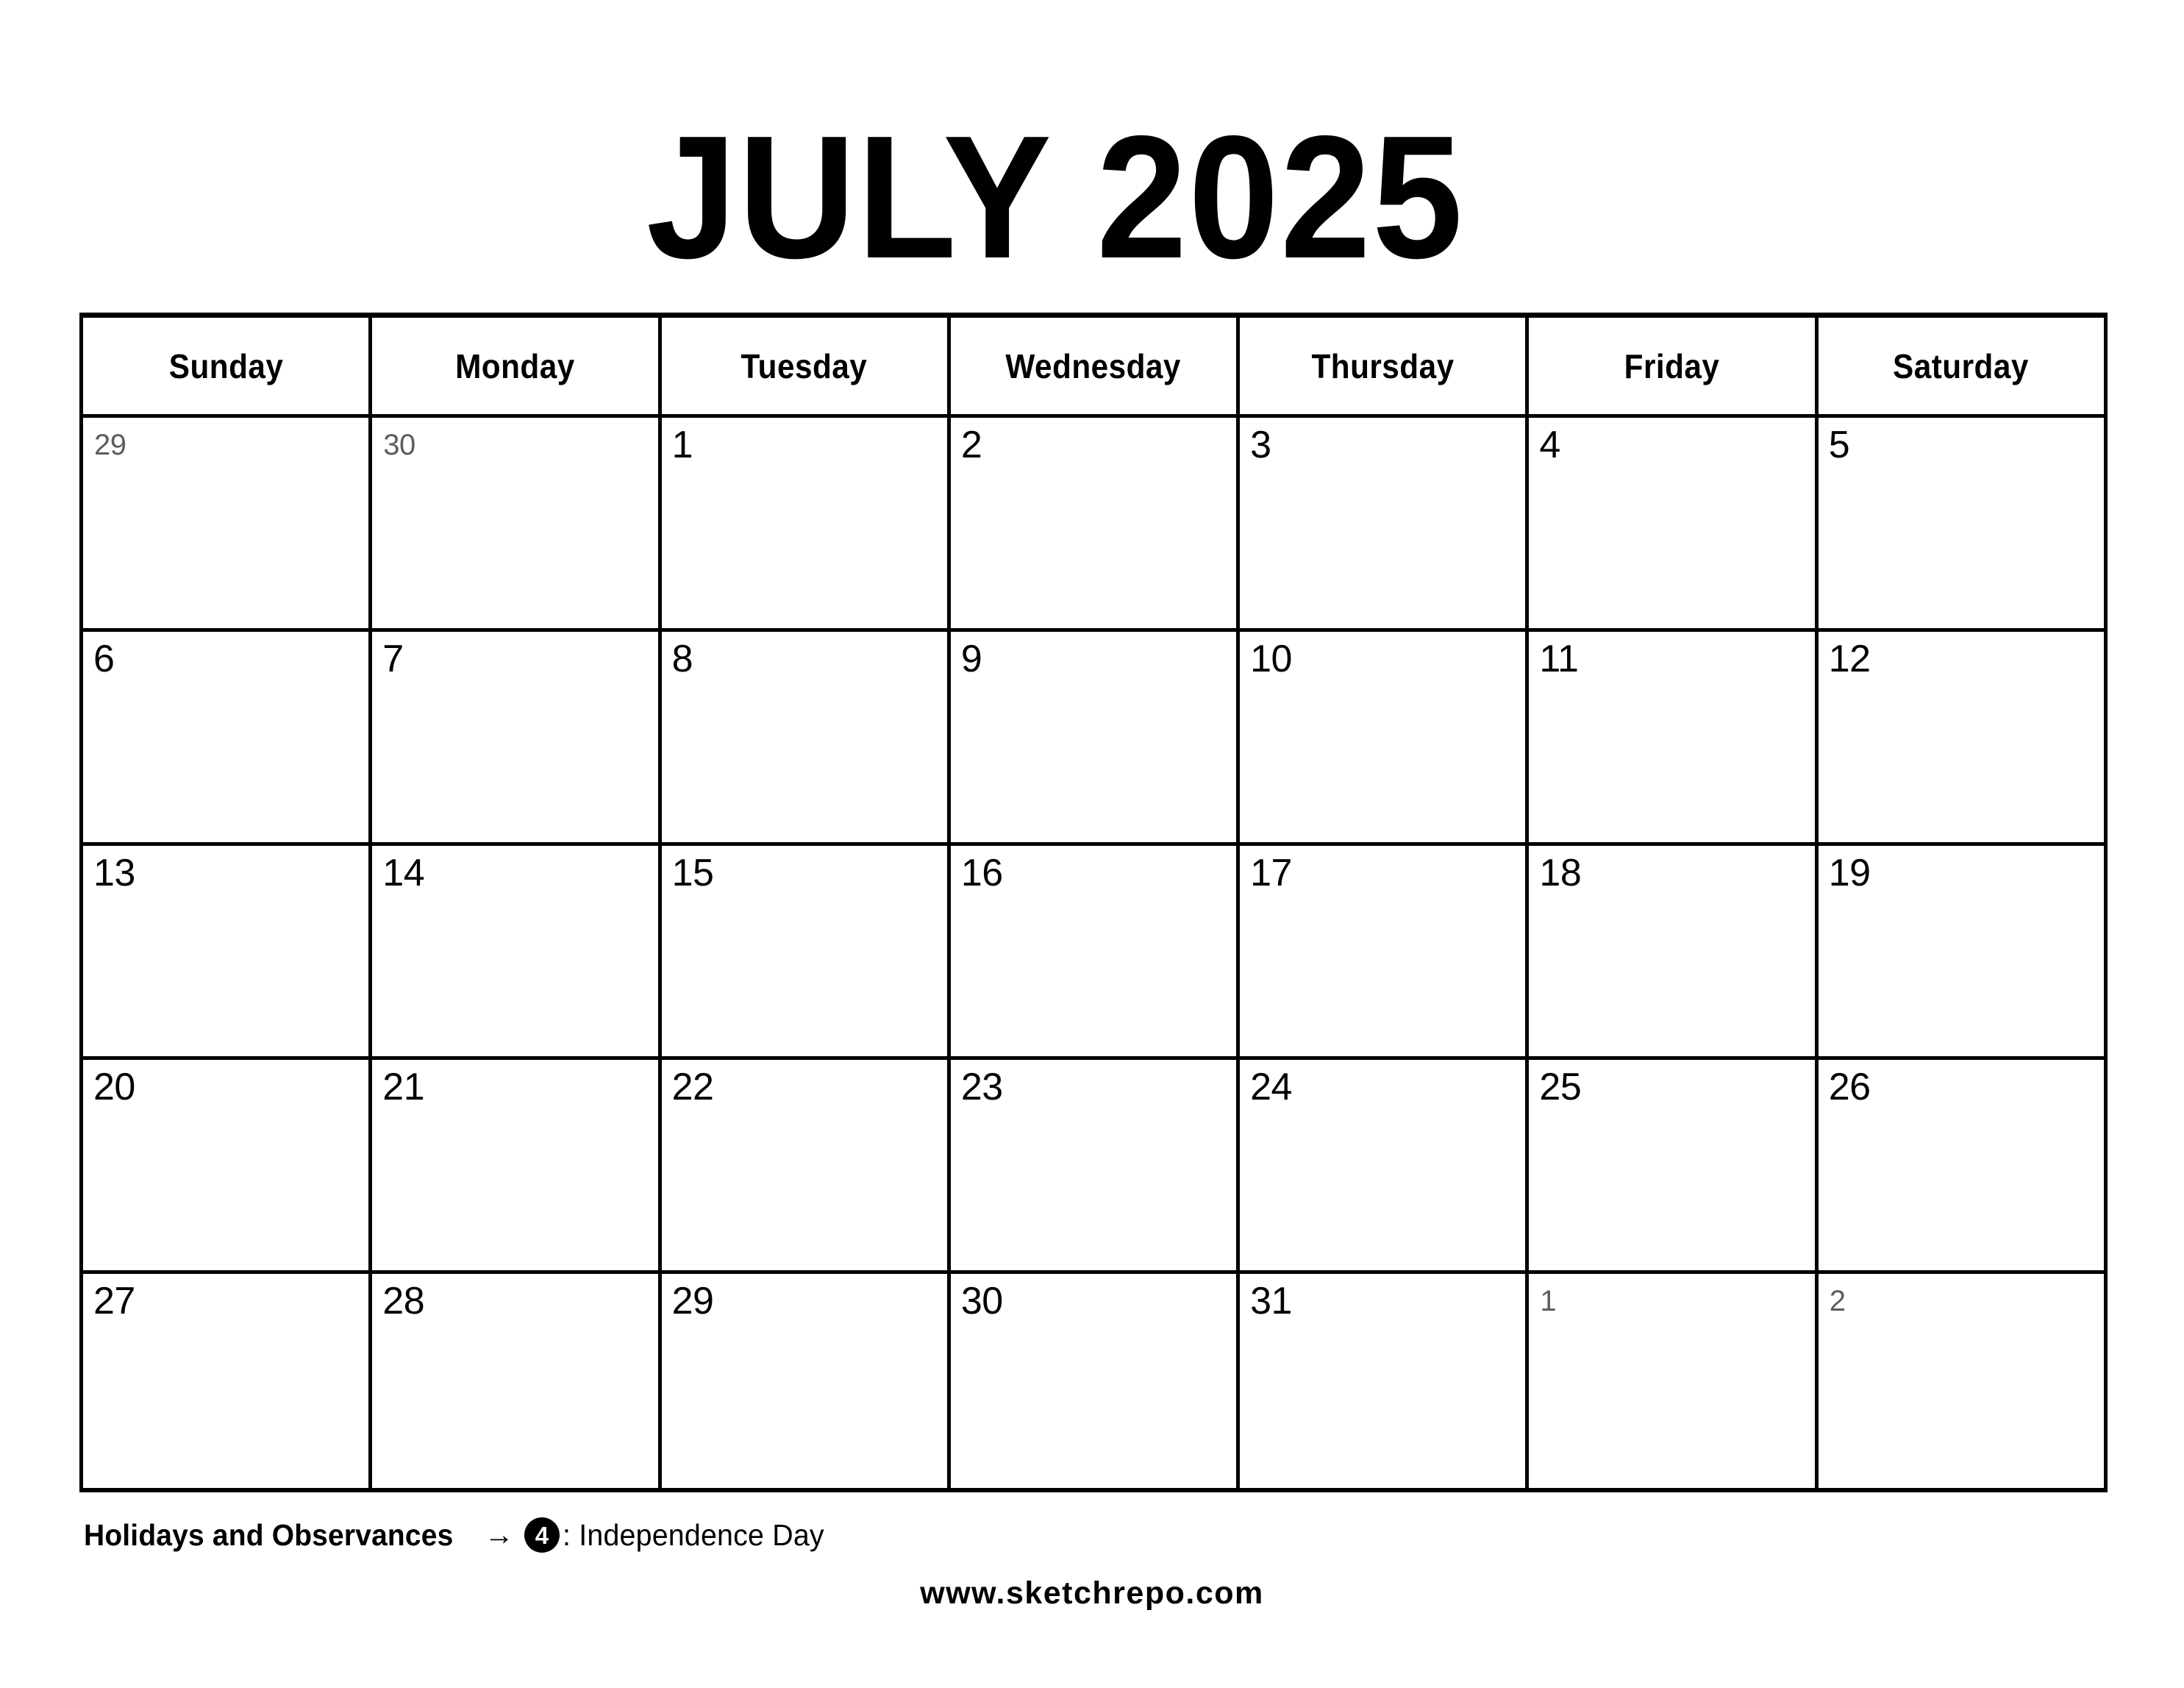  What do you see at coordinates (228, 1165) in the screenshot?
I see `day-cell: 20` at bounding box center [228, 1165].